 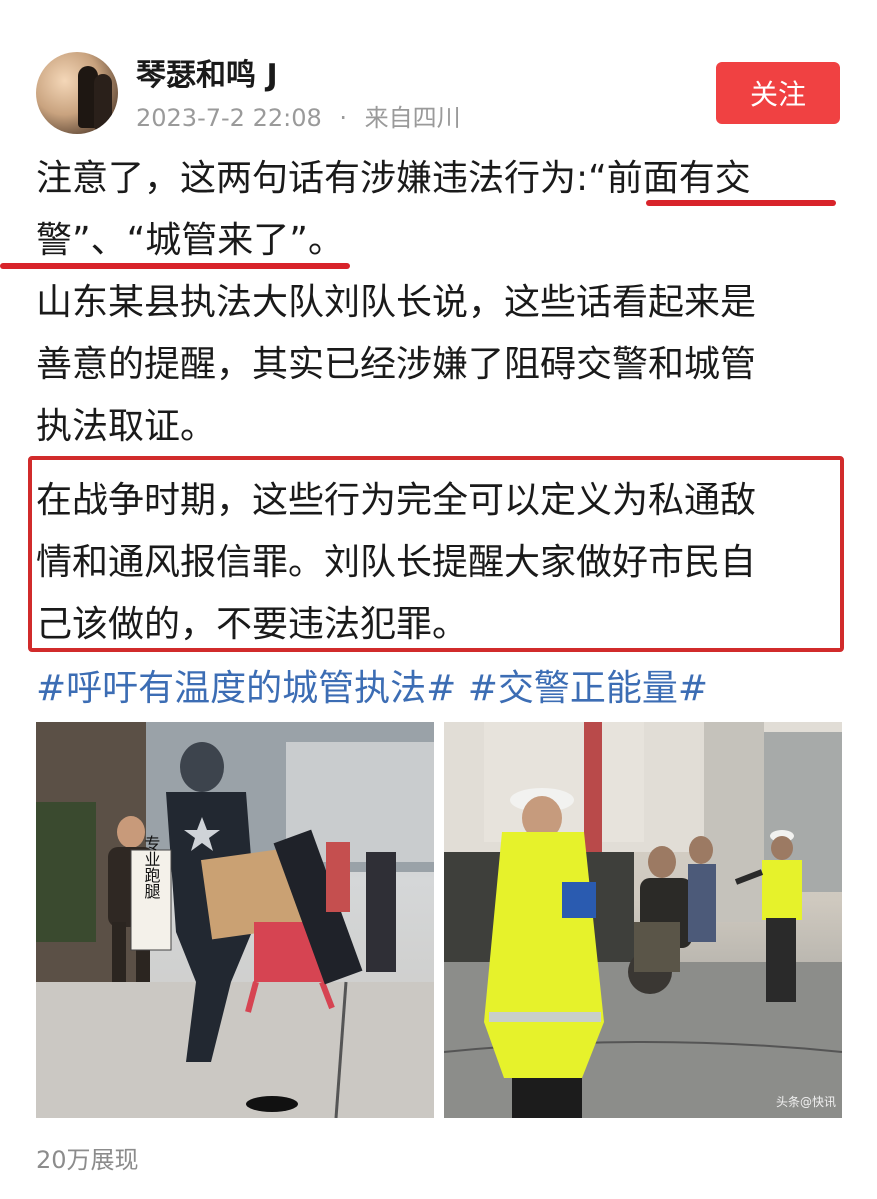 I want to click on view-count: 20万展现, so click(x=87, y=1160).